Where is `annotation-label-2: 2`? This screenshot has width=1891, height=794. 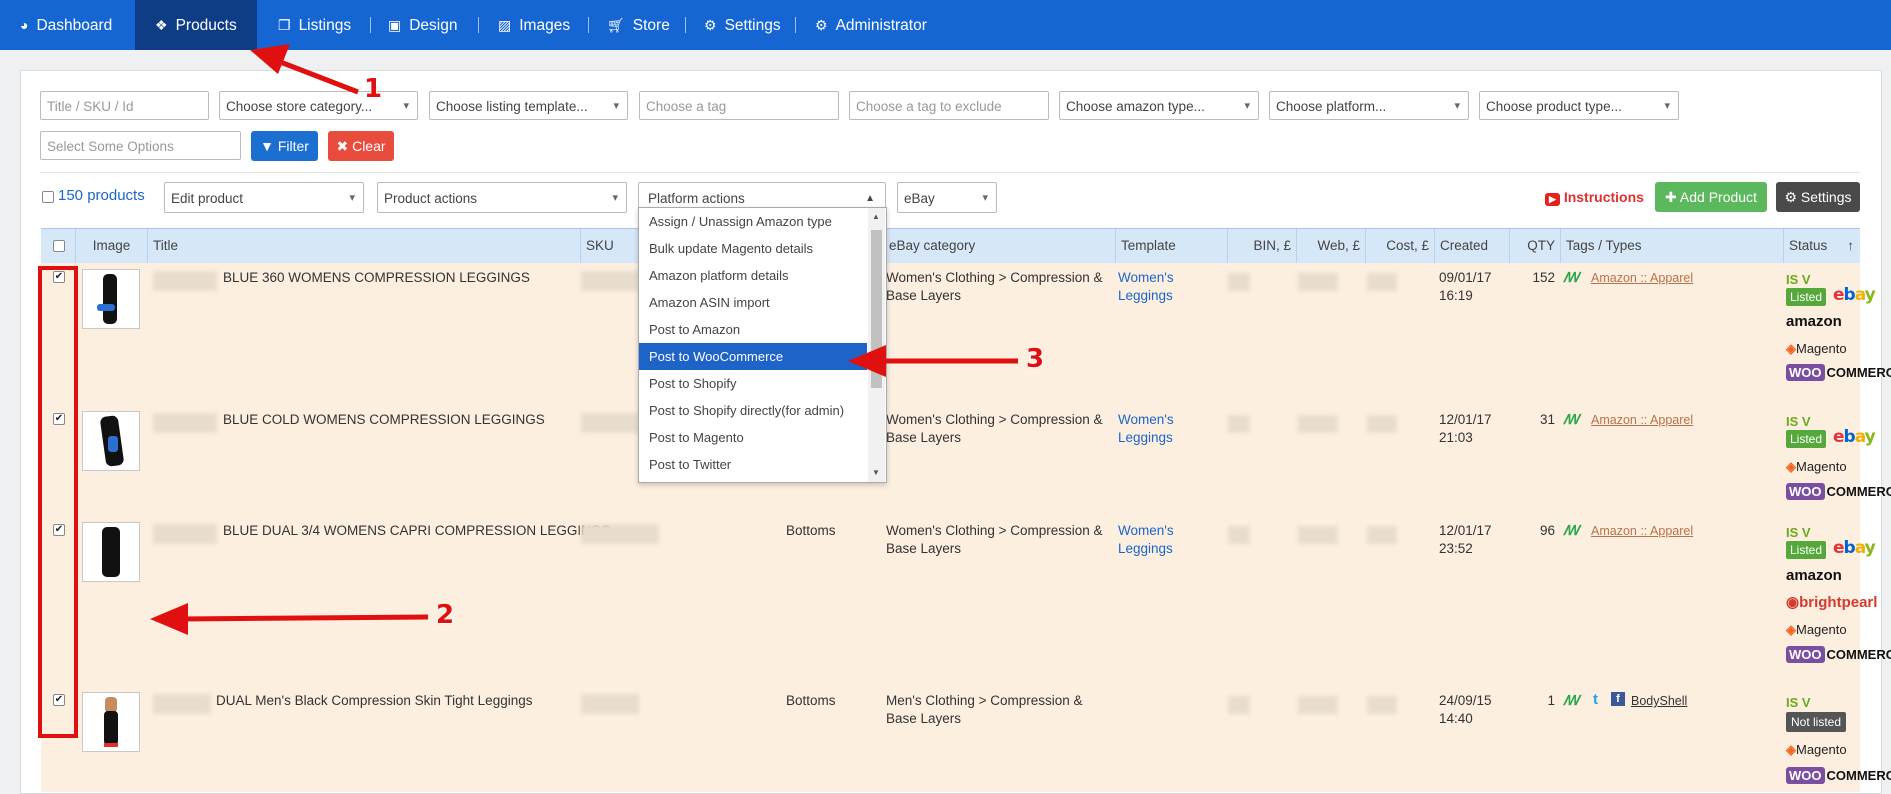 annotation-label-2: 2 is located at coordinates (445, 615).